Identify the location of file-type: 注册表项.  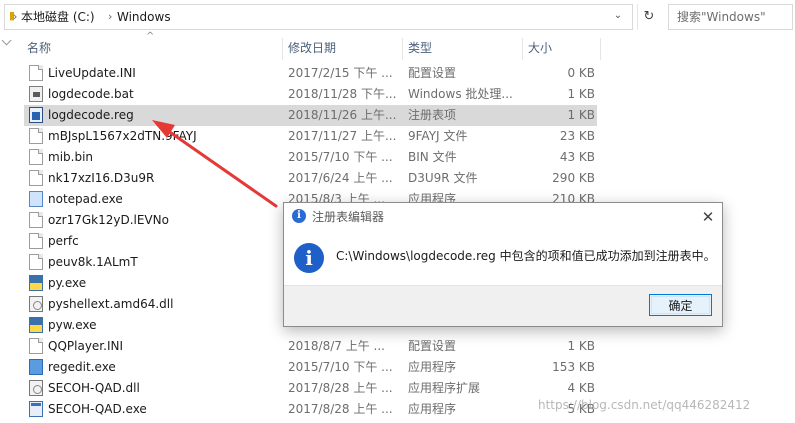
(432, 115).